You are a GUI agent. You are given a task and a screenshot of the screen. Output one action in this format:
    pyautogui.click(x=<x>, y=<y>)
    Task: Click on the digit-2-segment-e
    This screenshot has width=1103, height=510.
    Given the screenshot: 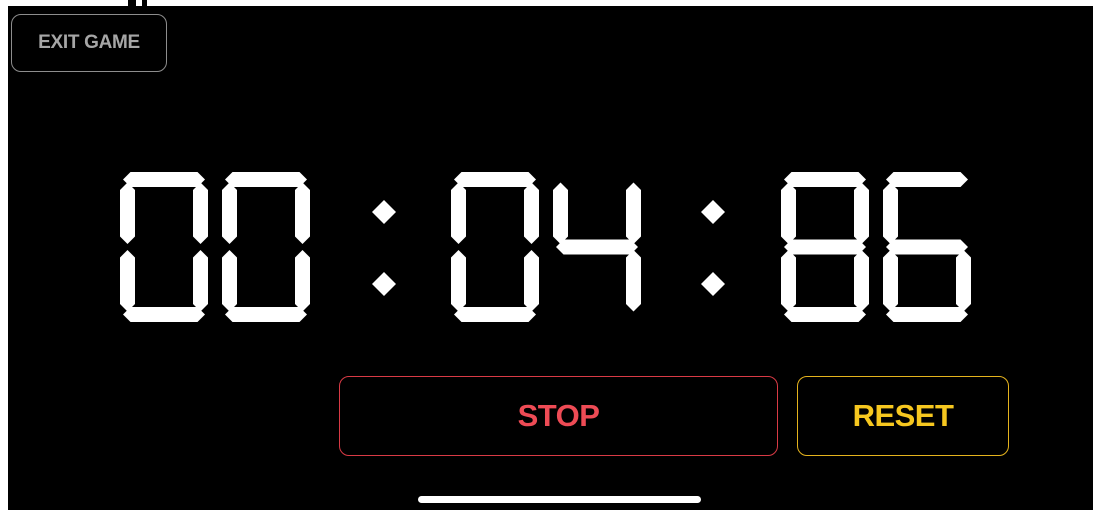 What is the action you would take?
    pyautogui.click(x=458, y=281)
    